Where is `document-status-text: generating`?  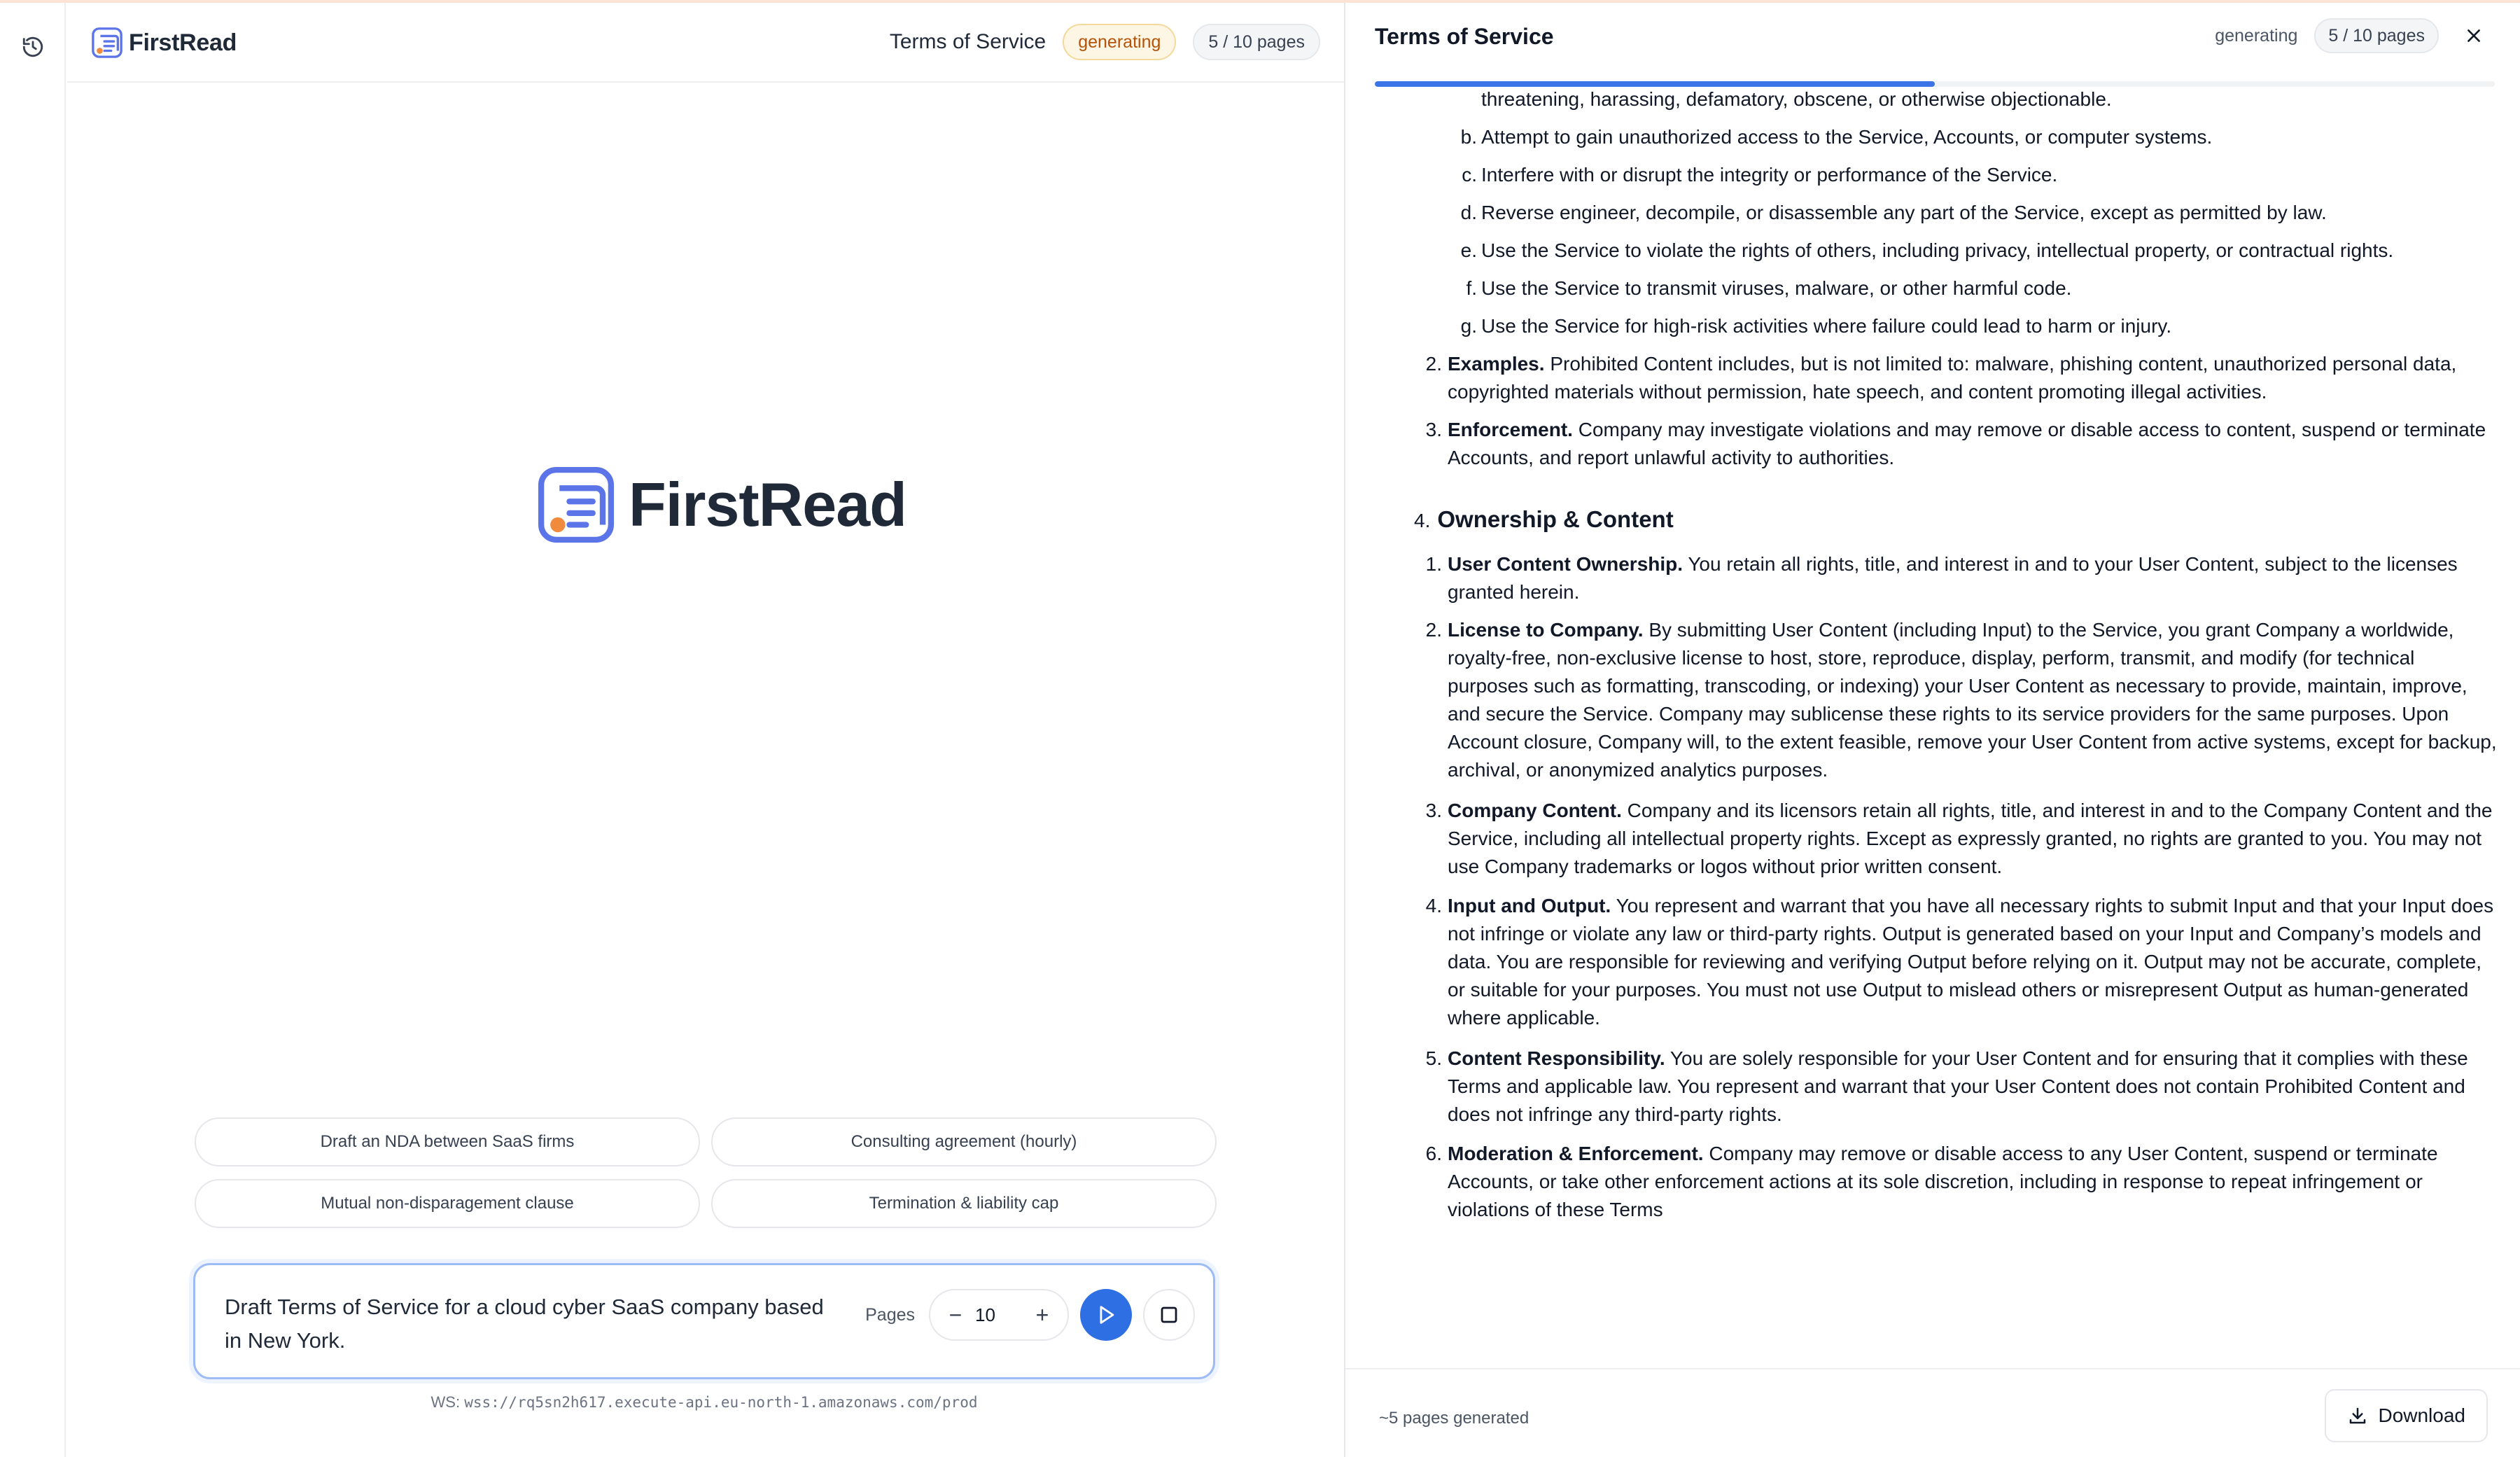
document-status-text: generating is located at coordinates (2256, 35).